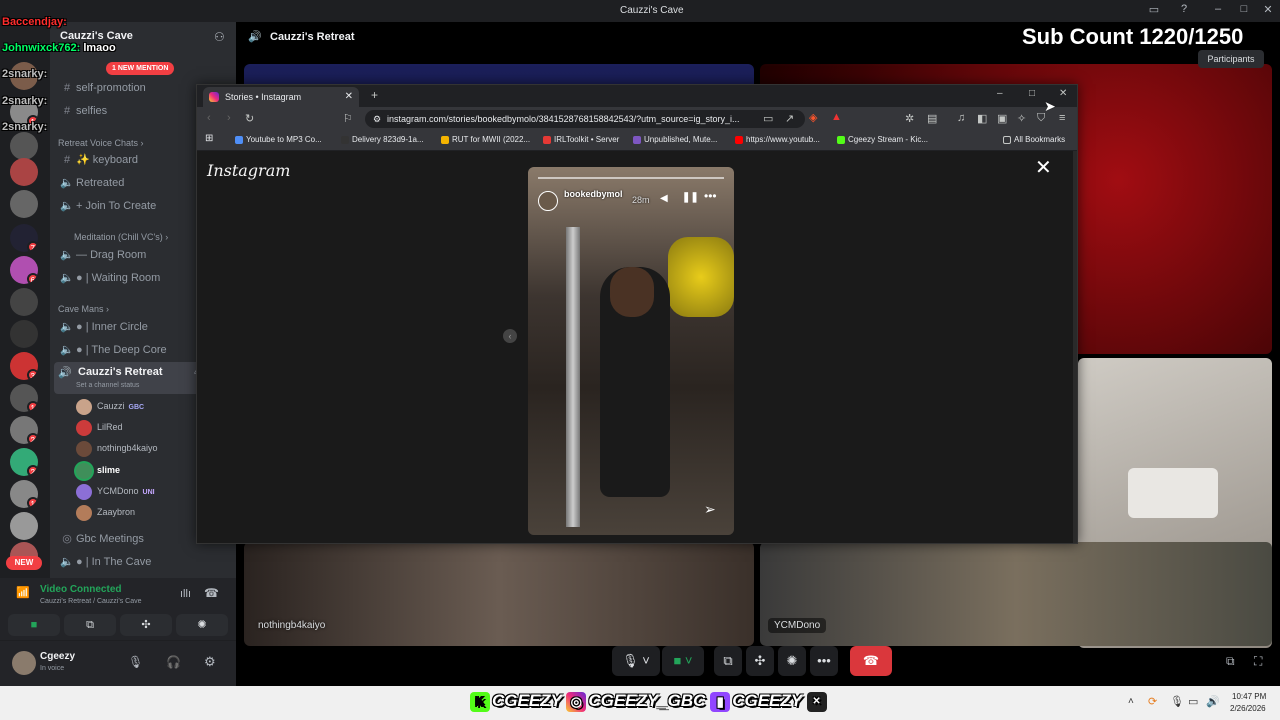 This screenshot has height=720, width=1280. I want to click on share-icon: ↗, so click(789, 118).